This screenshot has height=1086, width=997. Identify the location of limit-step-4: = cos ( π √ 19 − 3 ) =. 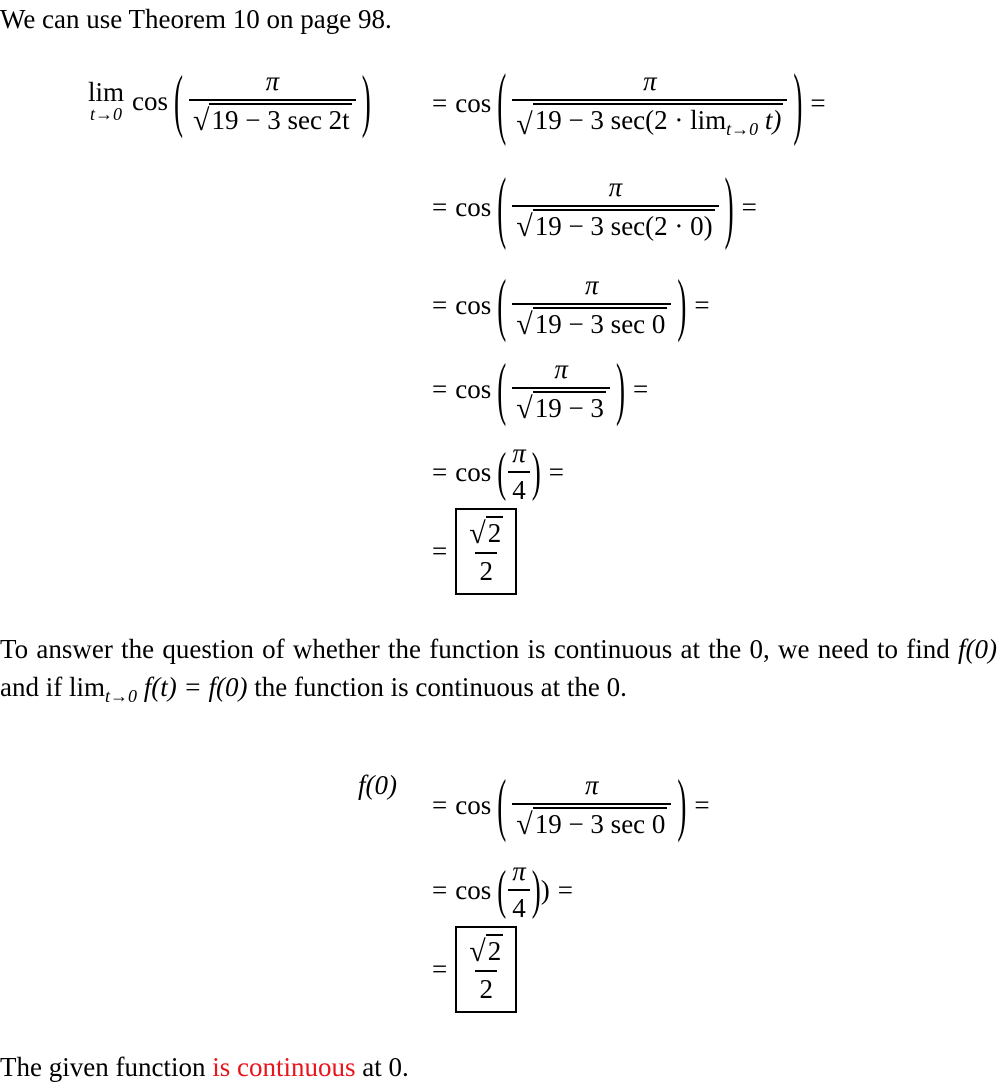
(540, 388).